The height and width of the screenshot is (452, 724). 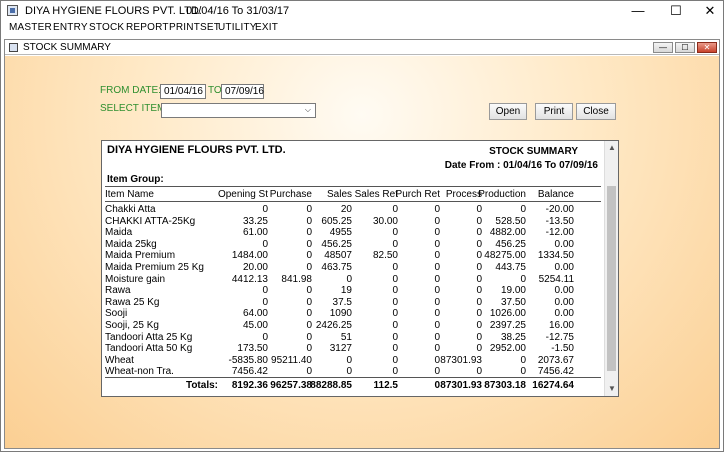 I want to click on cell-production: 19.00, so click(x=513, y=291).